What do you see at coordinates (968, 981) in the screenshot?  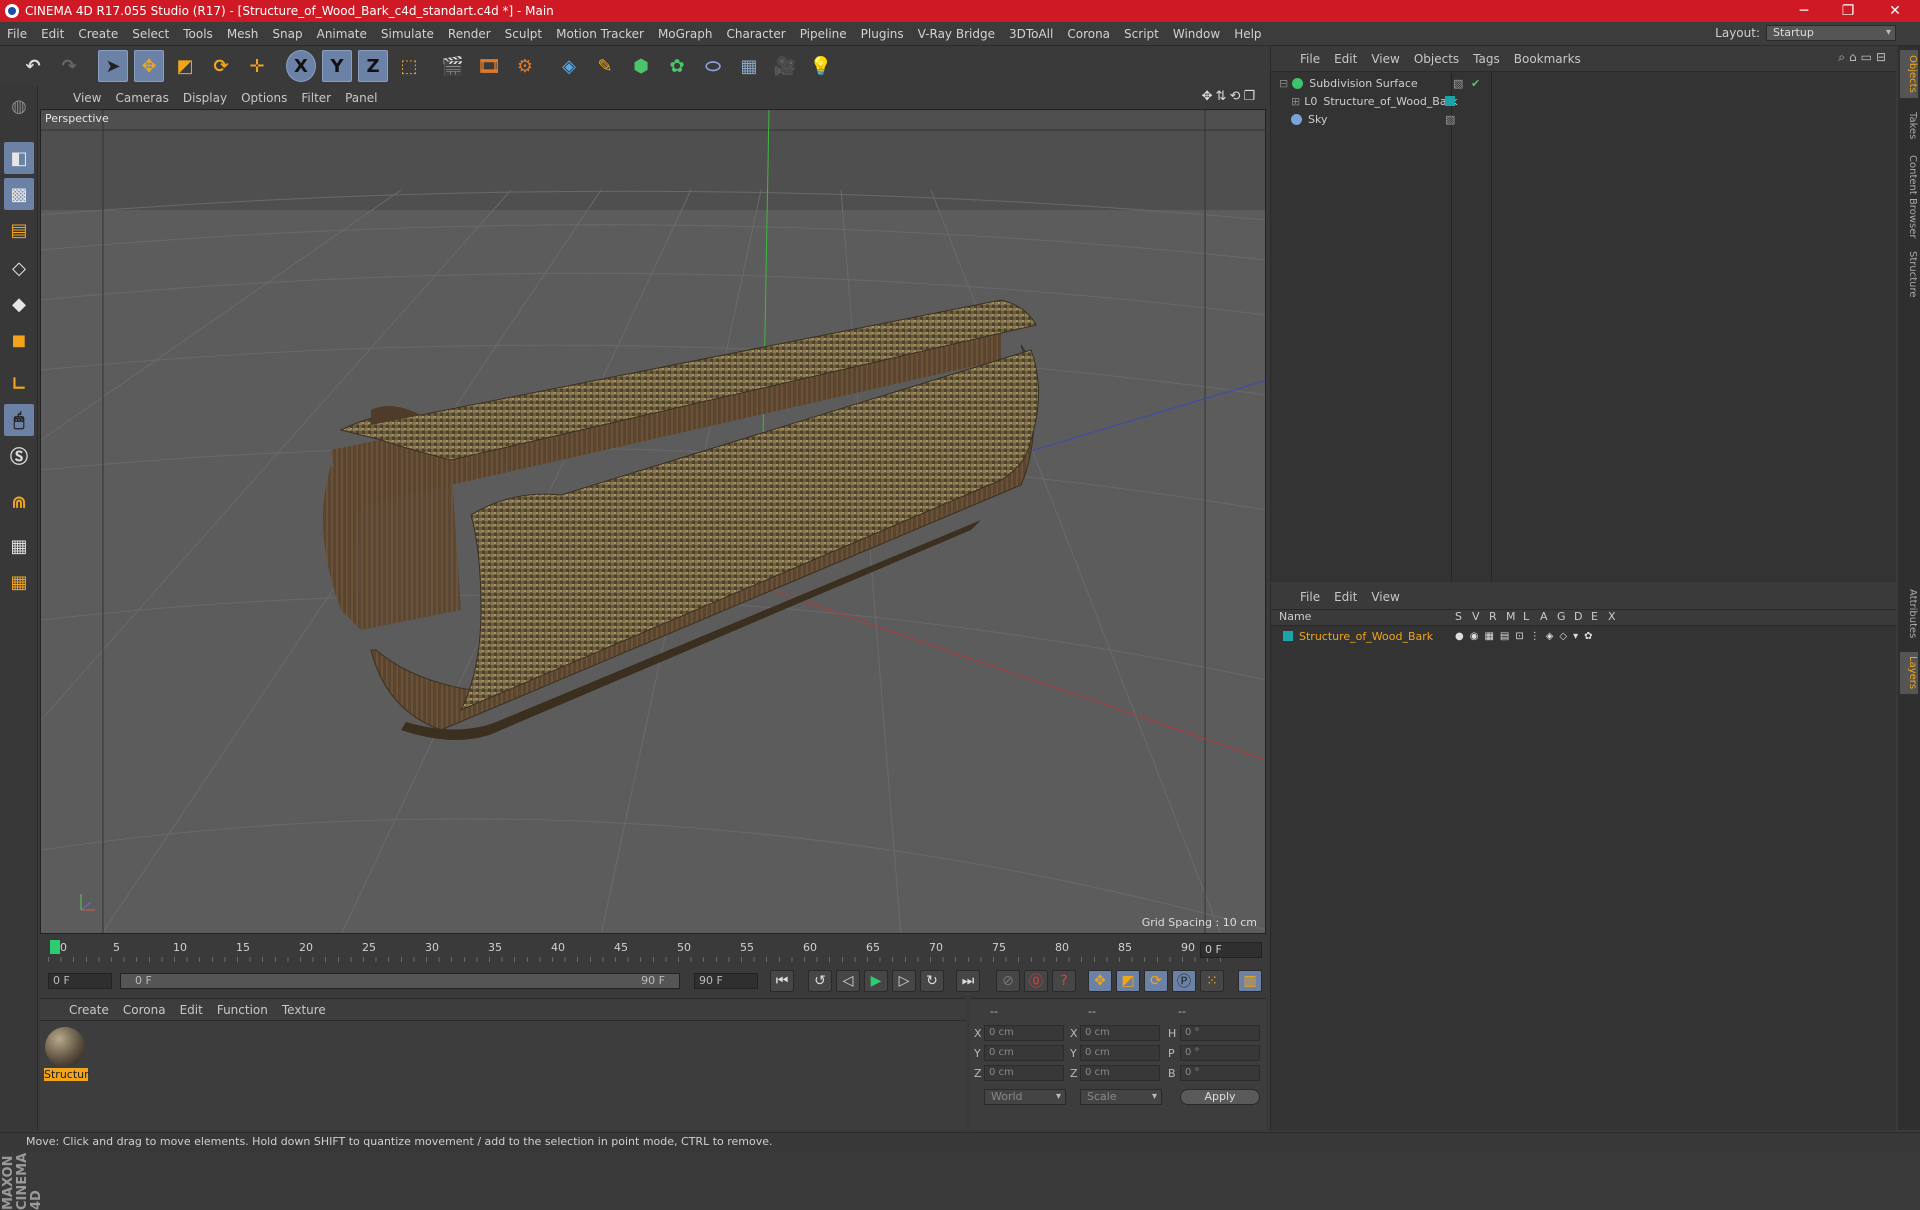 I see `go-to-end-icon: ⏭` at bounding box center [968, 981].